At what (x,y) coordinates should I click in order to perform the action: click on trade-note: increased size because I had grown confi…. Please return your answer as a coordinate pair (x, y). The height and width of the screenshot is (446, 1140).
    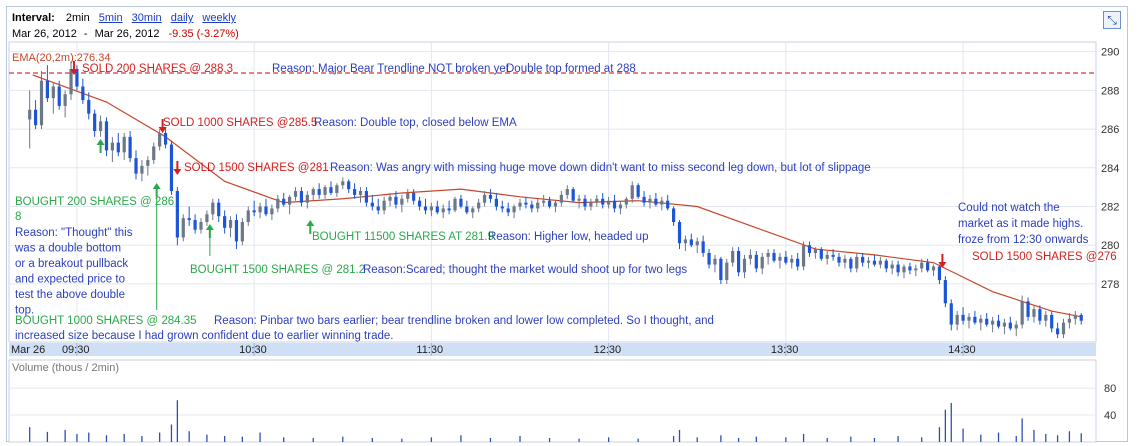
    Looking at the image, I should click on (204, 336).